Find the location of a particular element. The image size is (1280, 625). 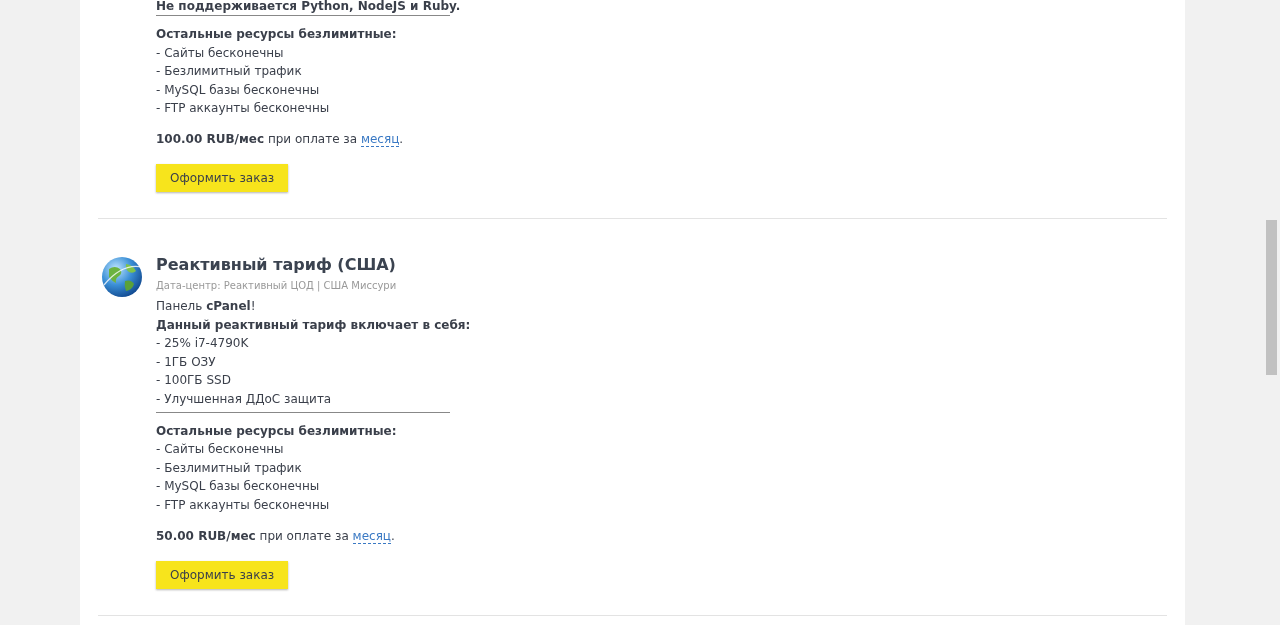

globe-icon is located at coordinates (122, 276).